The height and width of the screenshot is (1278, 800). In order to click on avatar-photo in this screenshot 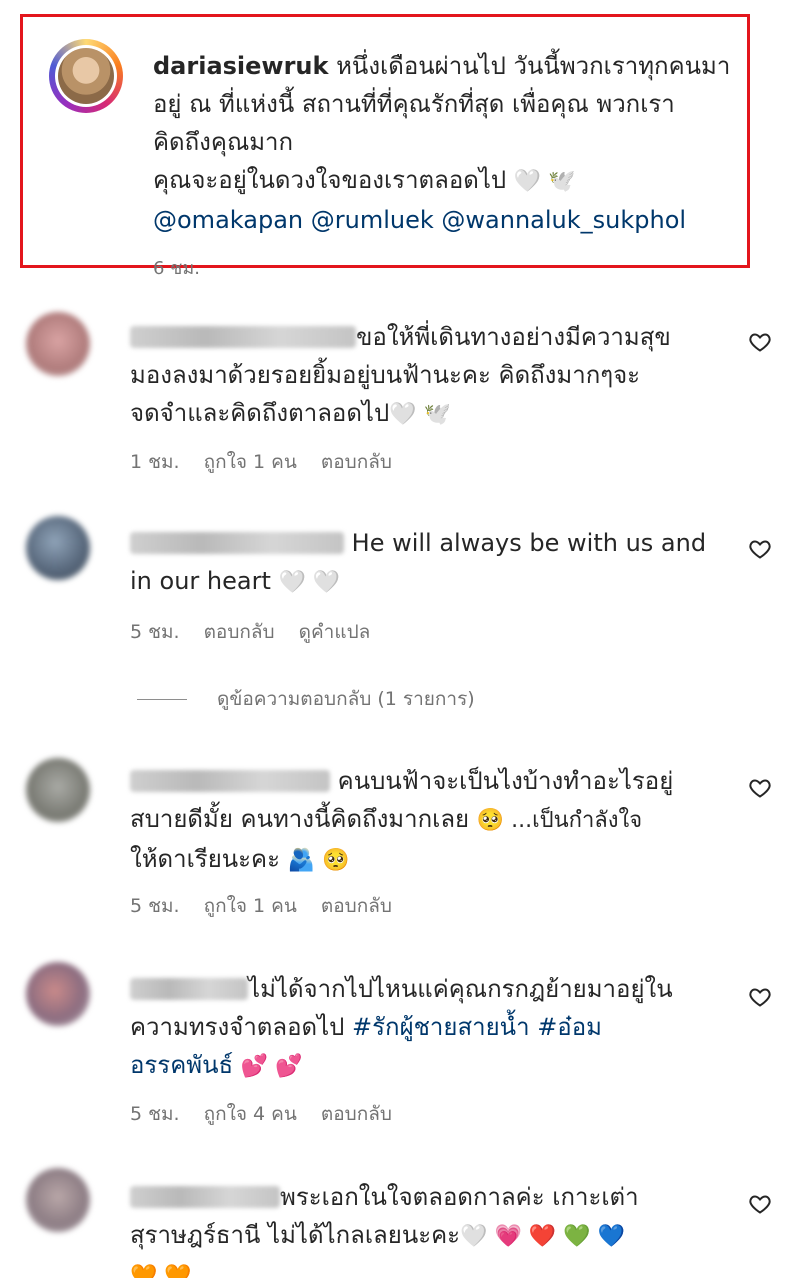, I will do `click(86, 76)`.